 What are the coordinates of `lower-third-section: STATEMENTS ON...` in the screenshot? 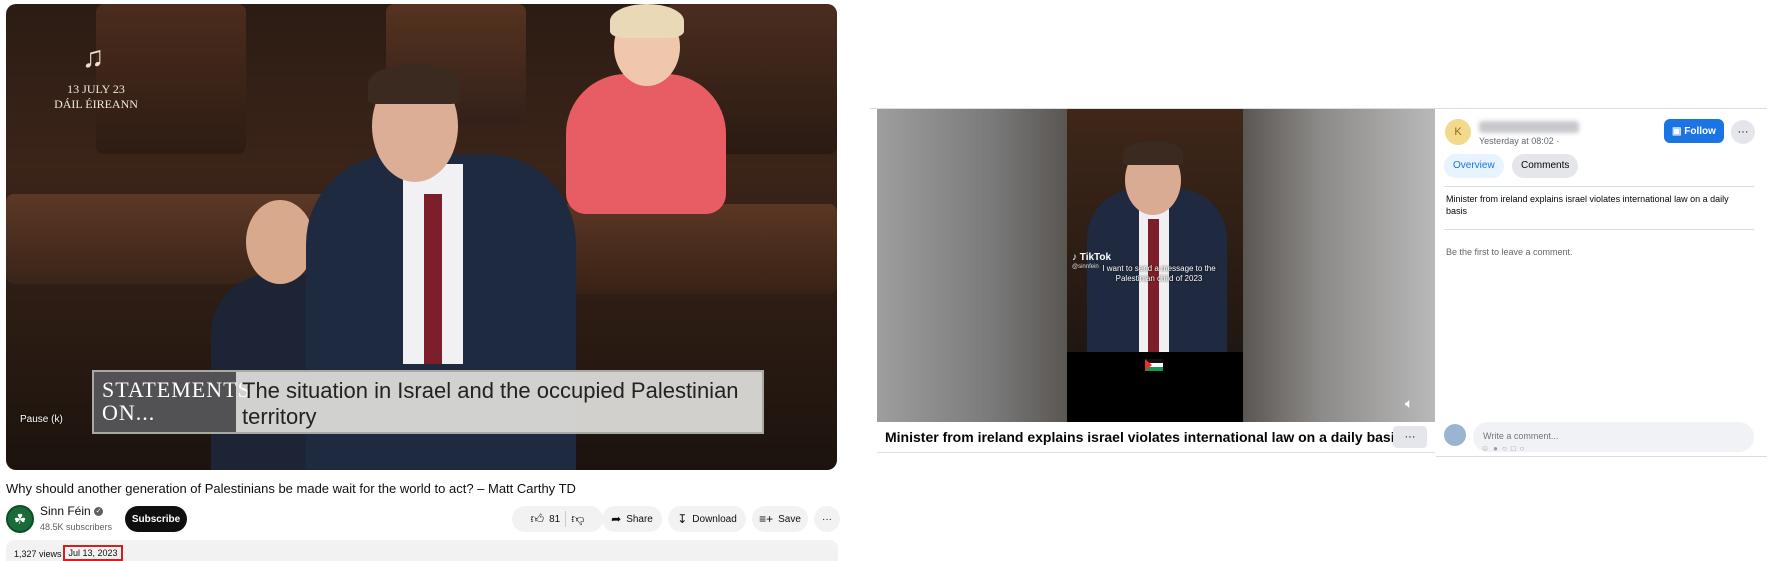 It's located at (172, 402).